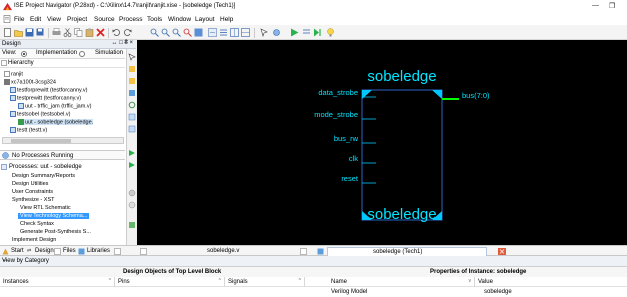 This screenshot has width=627, height=297. What do you see at coordinates (176, 32) in the screenshot?
I see `zoom-fit-icon` at bounding box center [176, 32].